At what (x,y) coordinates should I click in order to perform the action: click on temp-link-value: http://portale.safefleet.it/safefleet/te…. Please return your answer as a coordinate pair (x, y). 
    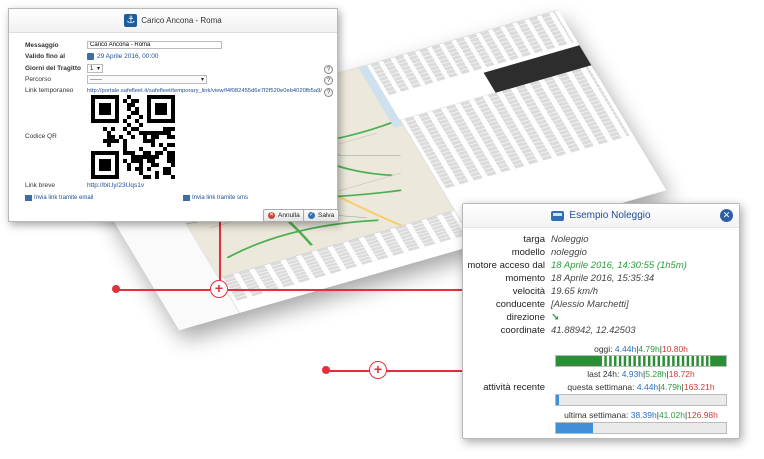
    Looking at the image, I should click on (209, 91).